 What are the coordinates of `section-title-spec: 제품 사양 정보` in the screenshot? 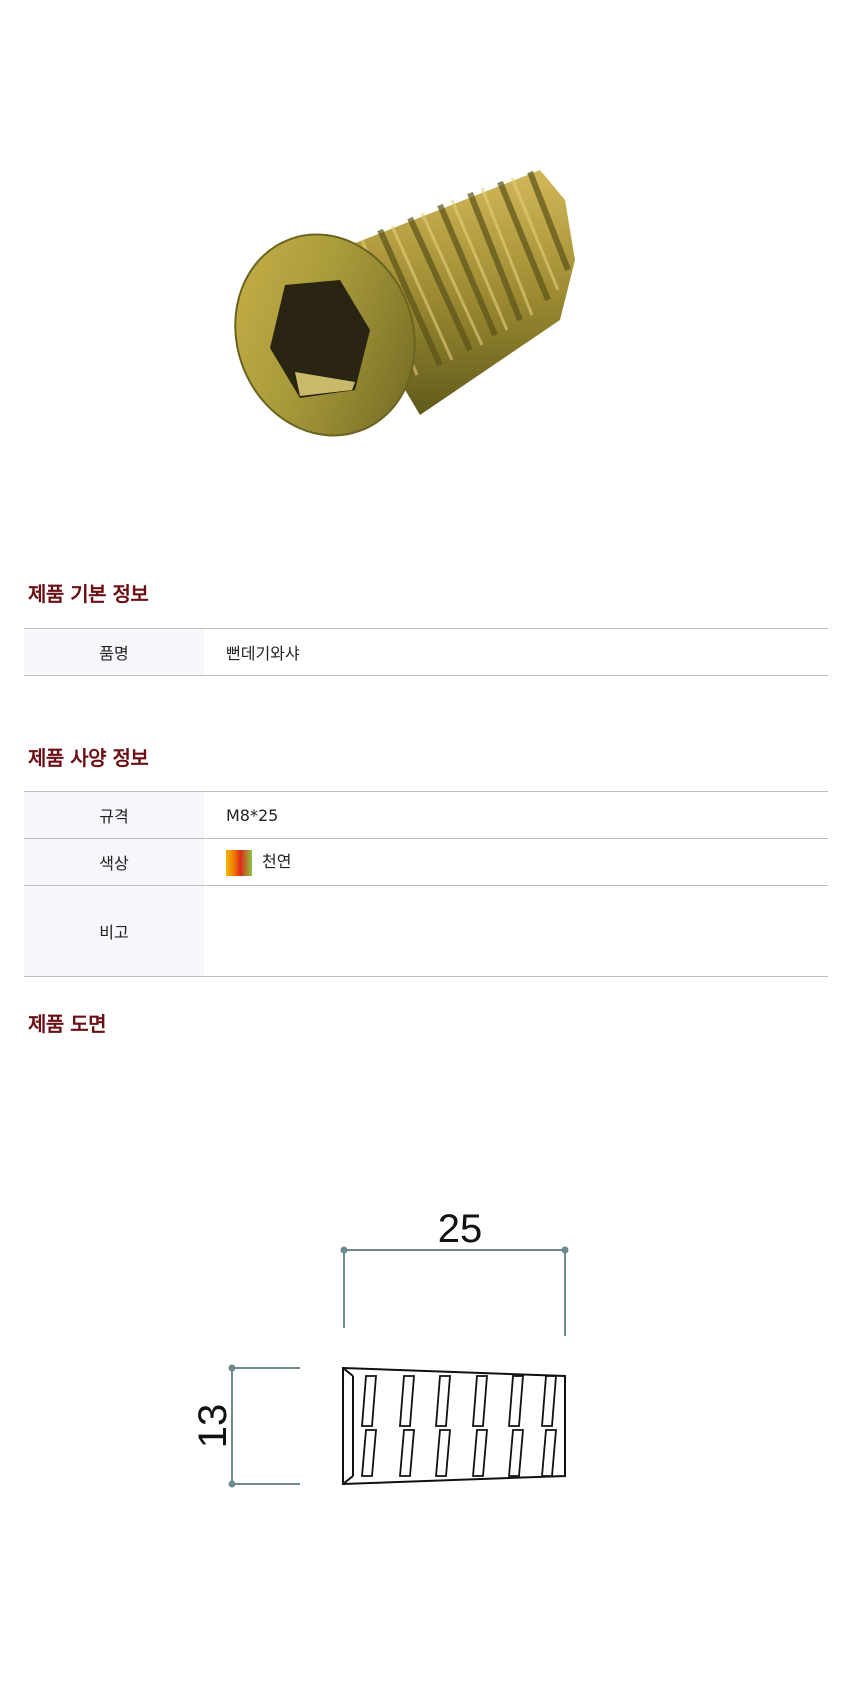 It's located at (88, 758).